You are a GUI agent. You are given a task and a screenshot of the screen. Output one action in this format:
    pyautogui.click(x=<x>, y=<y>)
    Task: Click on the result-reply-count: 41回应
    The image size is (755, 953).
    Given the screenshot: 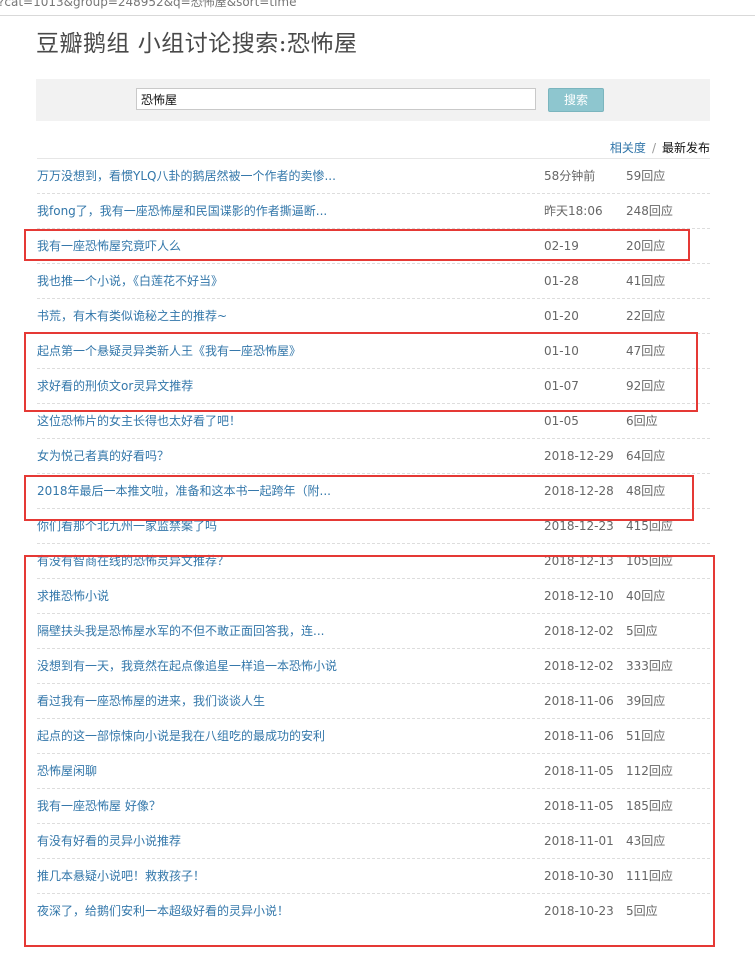 What is the action you would take?
    pyautogui.click(x=646, y=281)
    